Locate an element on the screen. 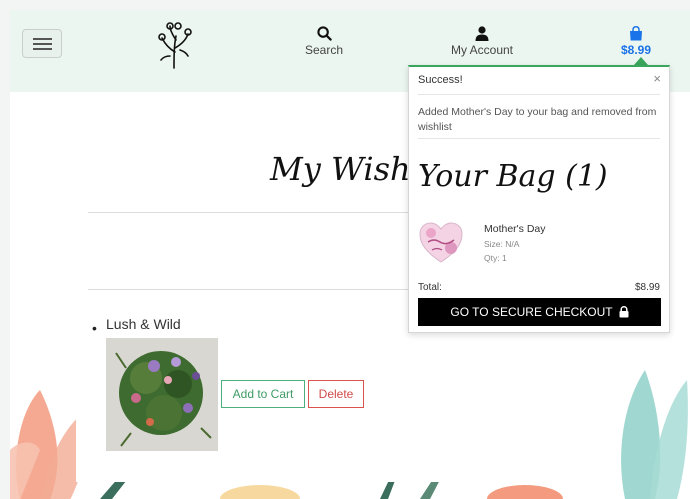  delete-button: Delete is located at coordinates (336, 394).